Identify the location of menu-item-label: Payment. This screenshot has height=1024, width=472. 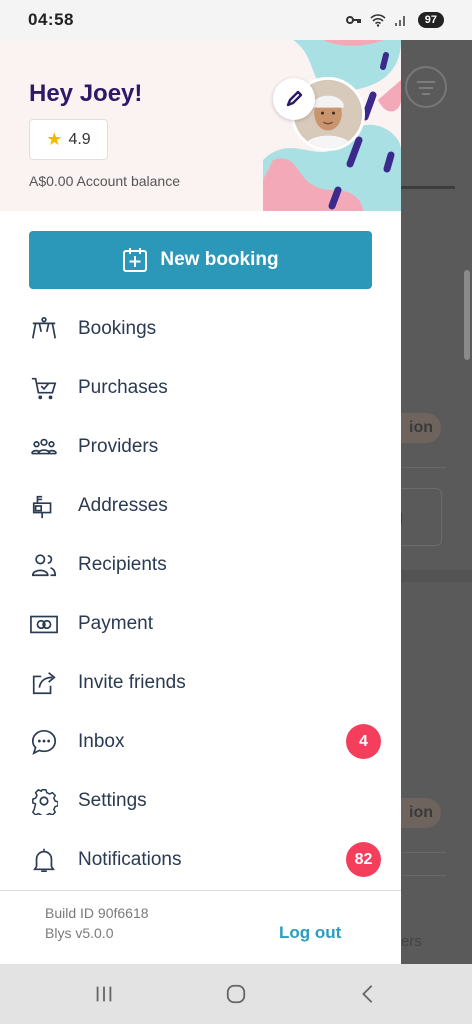
(115, 623).